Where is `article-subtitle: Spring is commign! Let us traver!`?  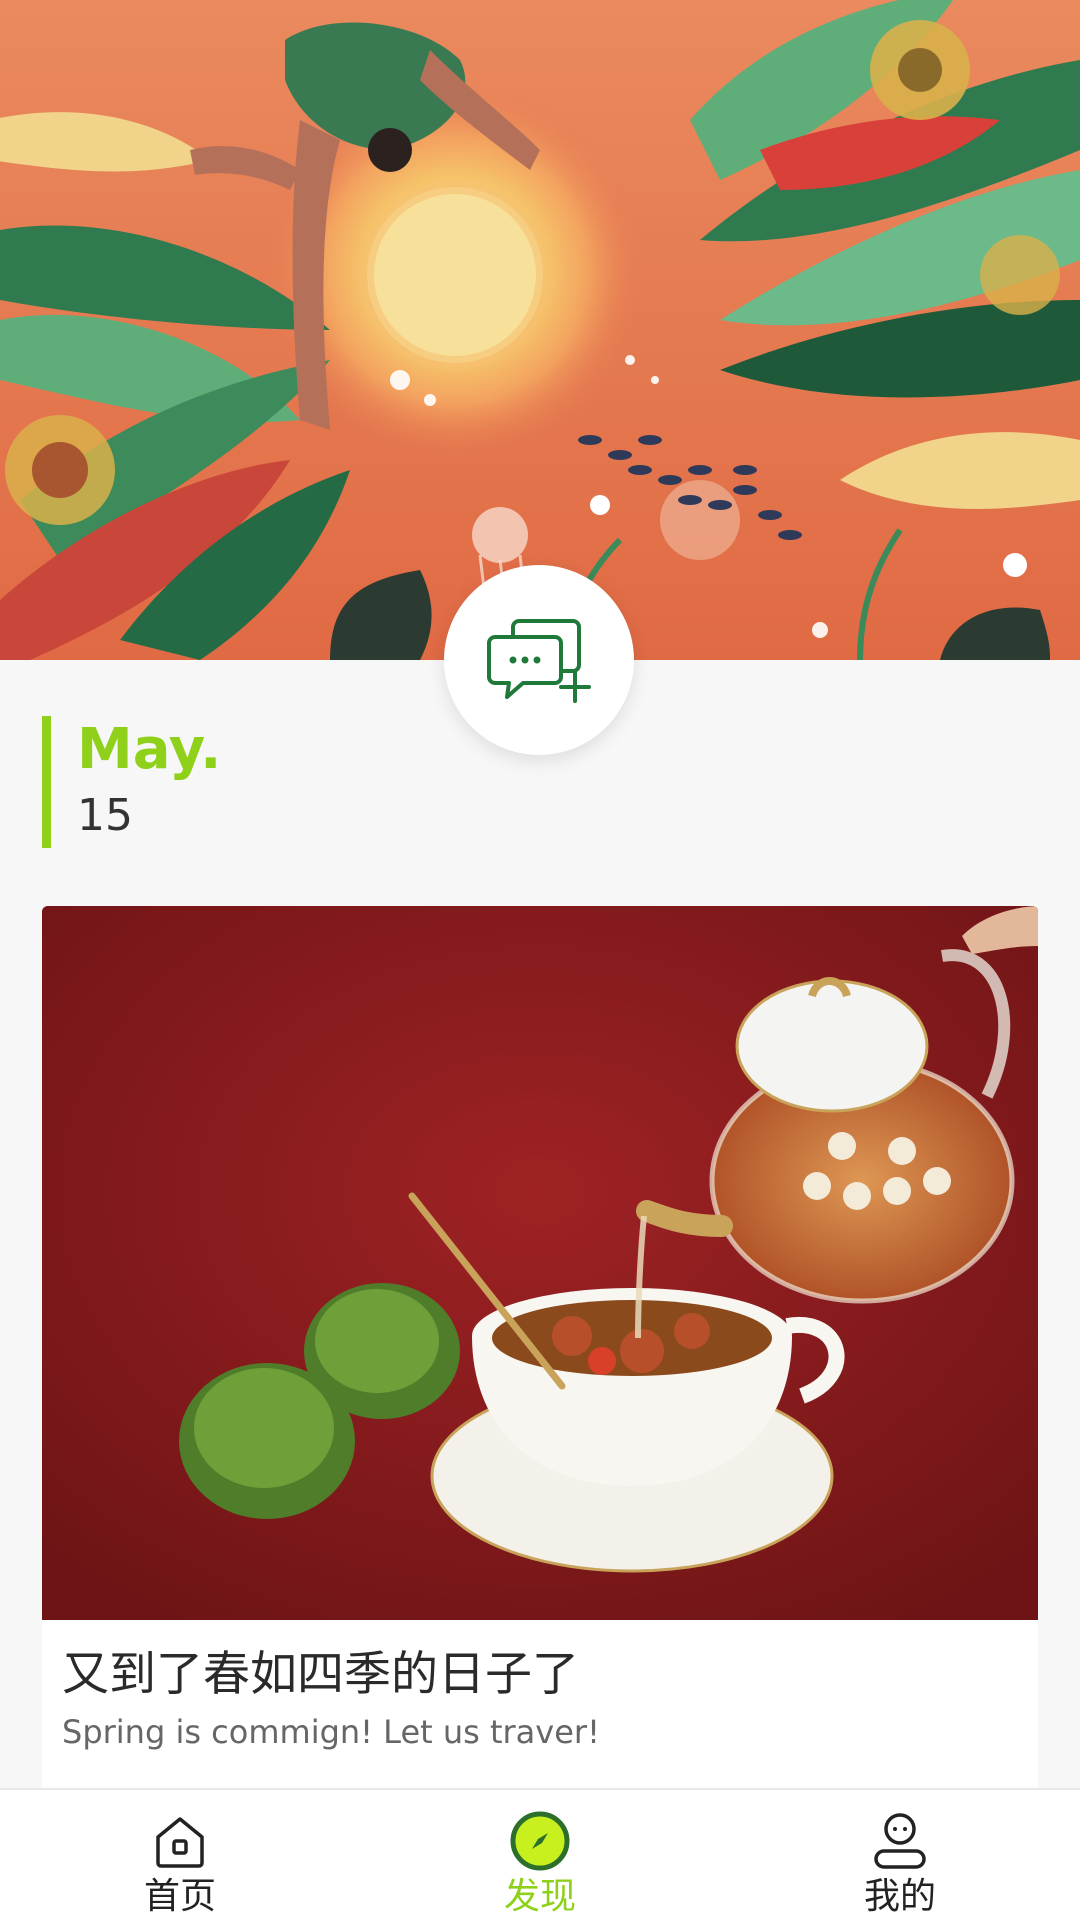
article-subtitle: Spring is commign! Let us traver! is located at coordinates (331, 1732).